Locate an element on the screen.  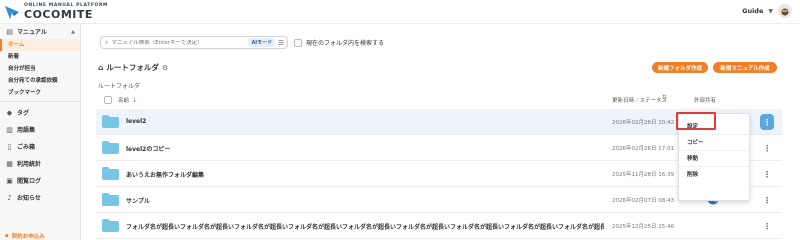
sidebar-item-tags: ◆ タグ is located at coordinates (40, 112).